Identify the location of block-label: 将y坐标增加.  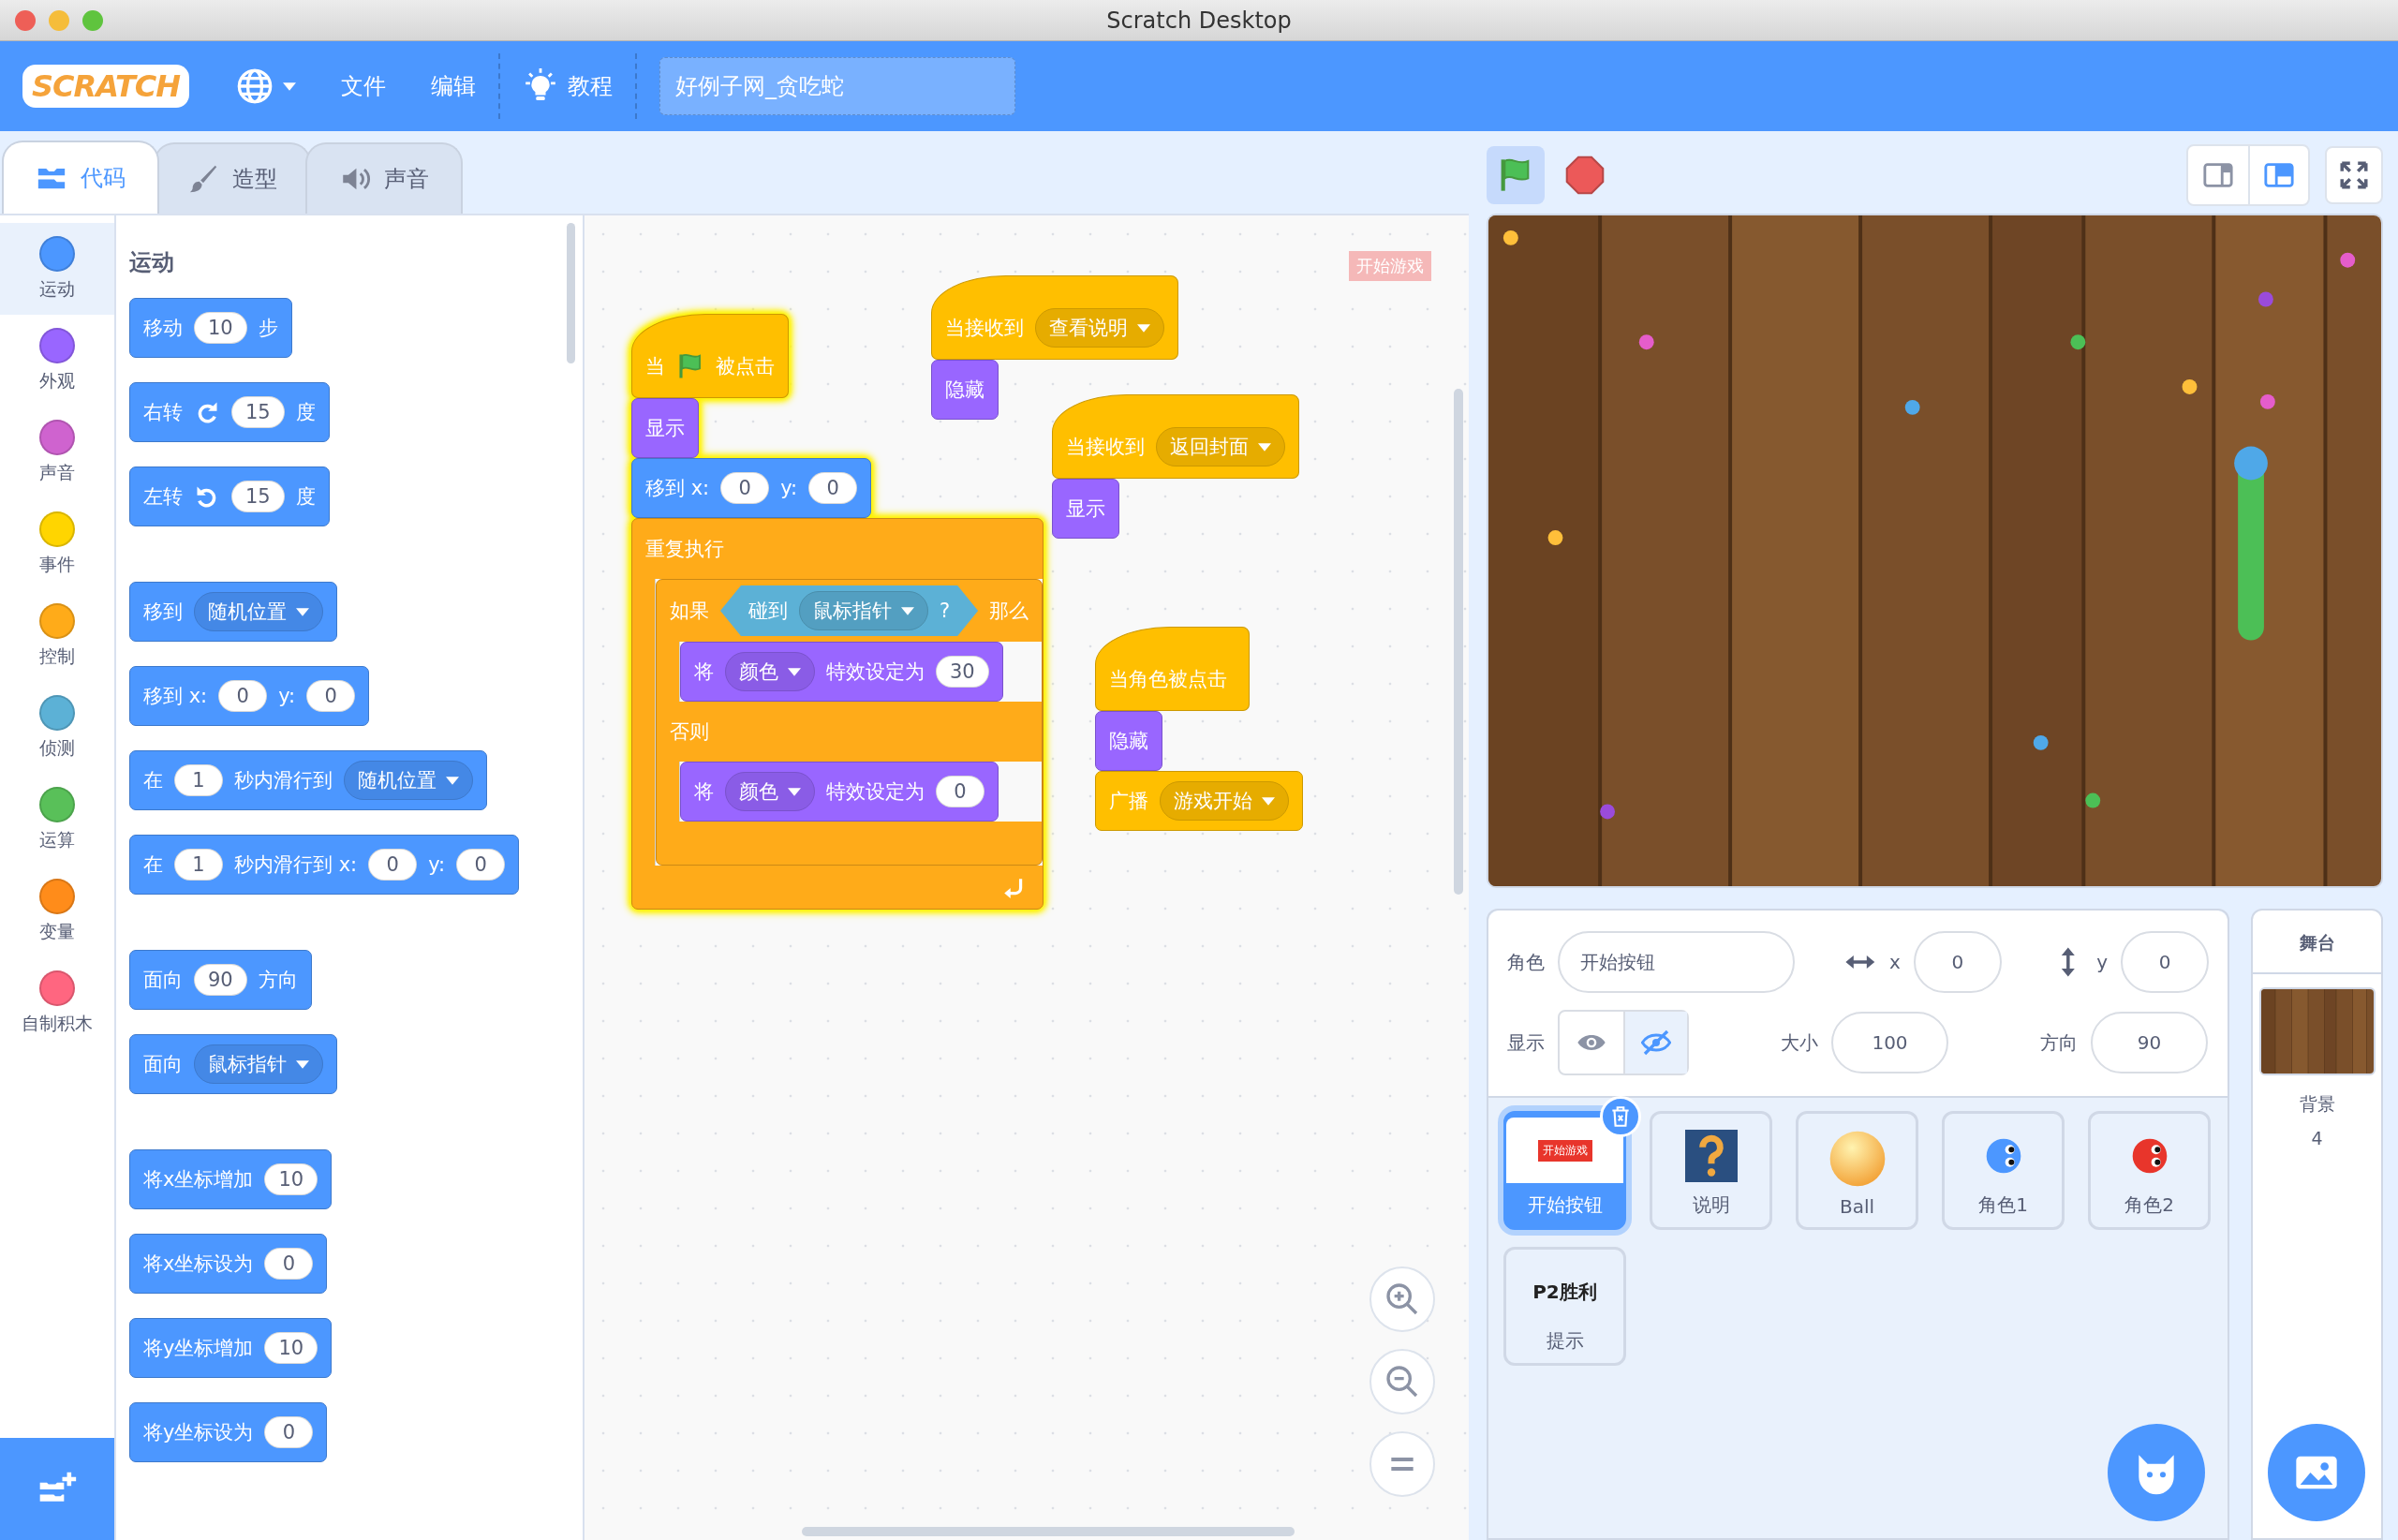
(198, 1348).